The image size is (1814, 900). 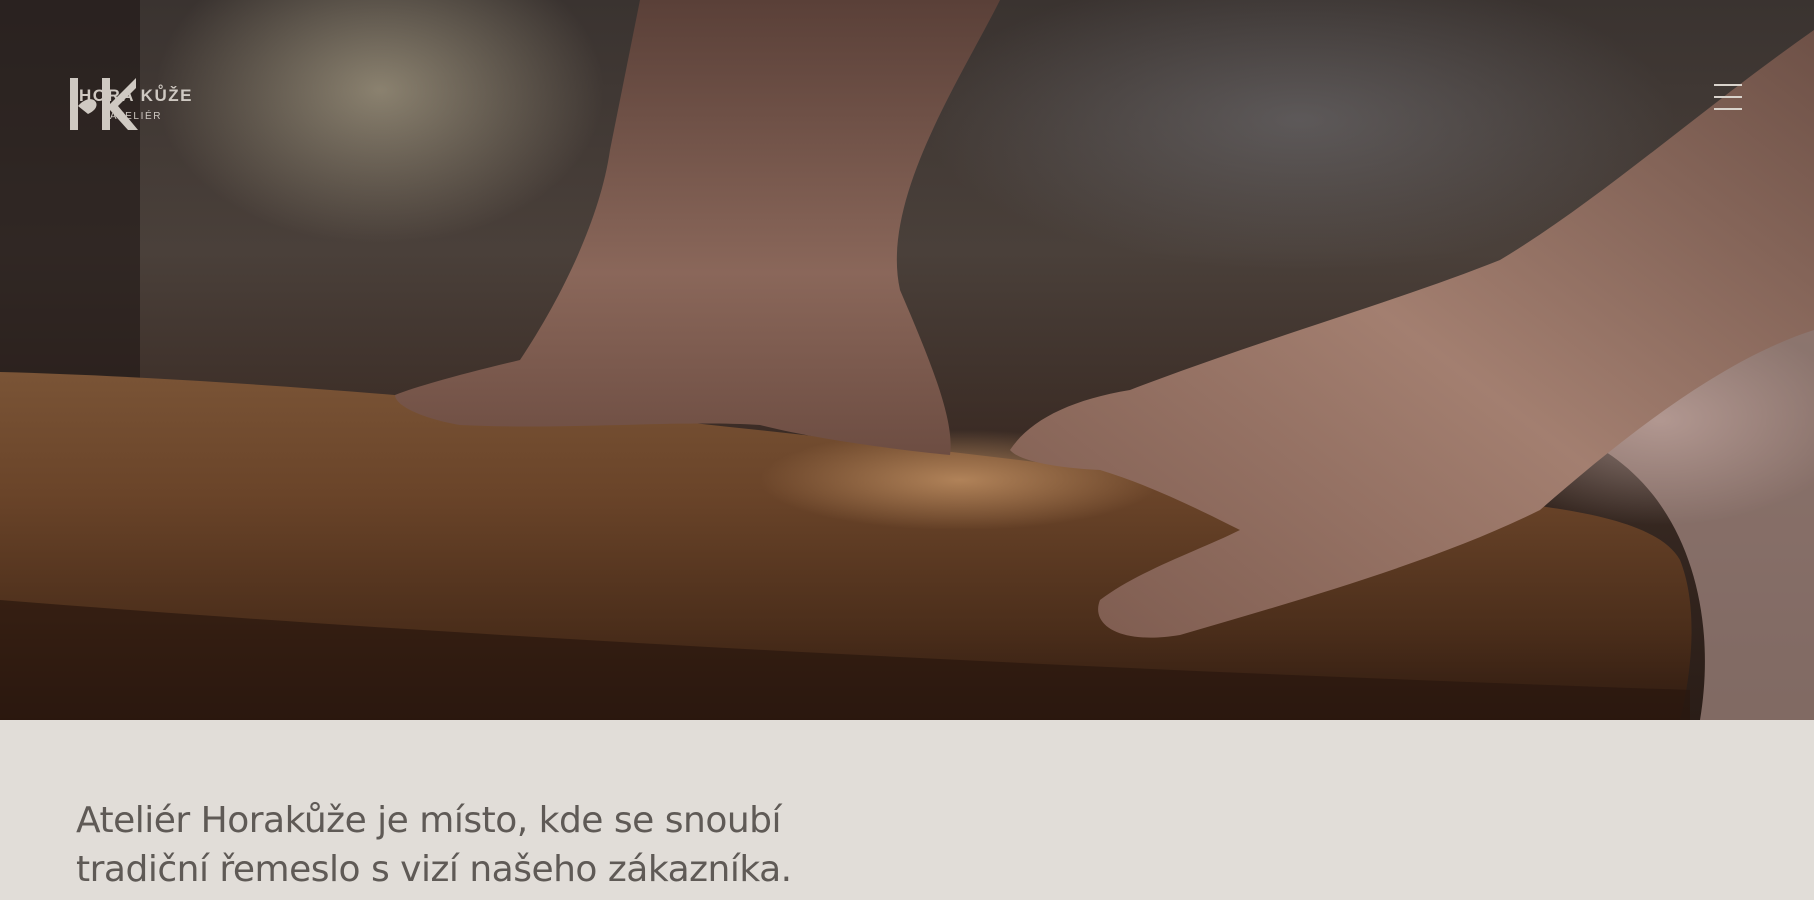 I want to click on intro-line-1: Ateliér Horakůže je místo, kde se snoubí, so click(x=429, y=820).